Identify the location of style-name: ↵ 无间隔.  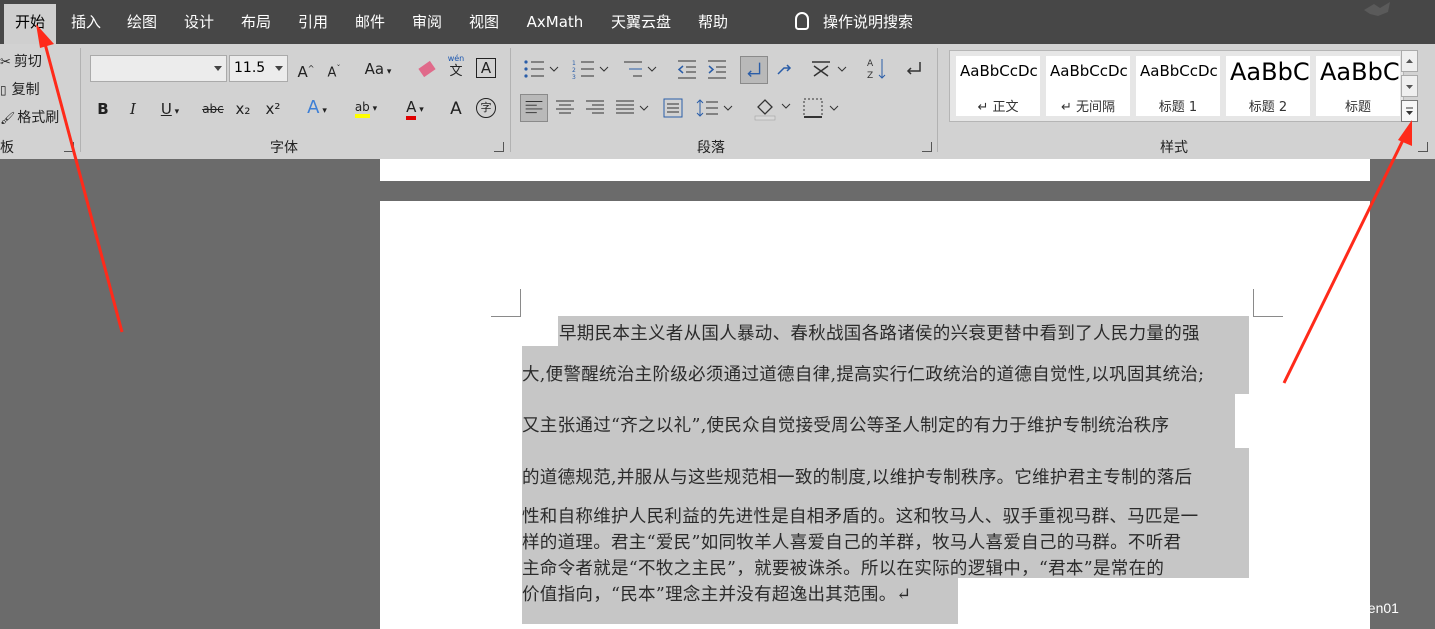
(1088, 107).